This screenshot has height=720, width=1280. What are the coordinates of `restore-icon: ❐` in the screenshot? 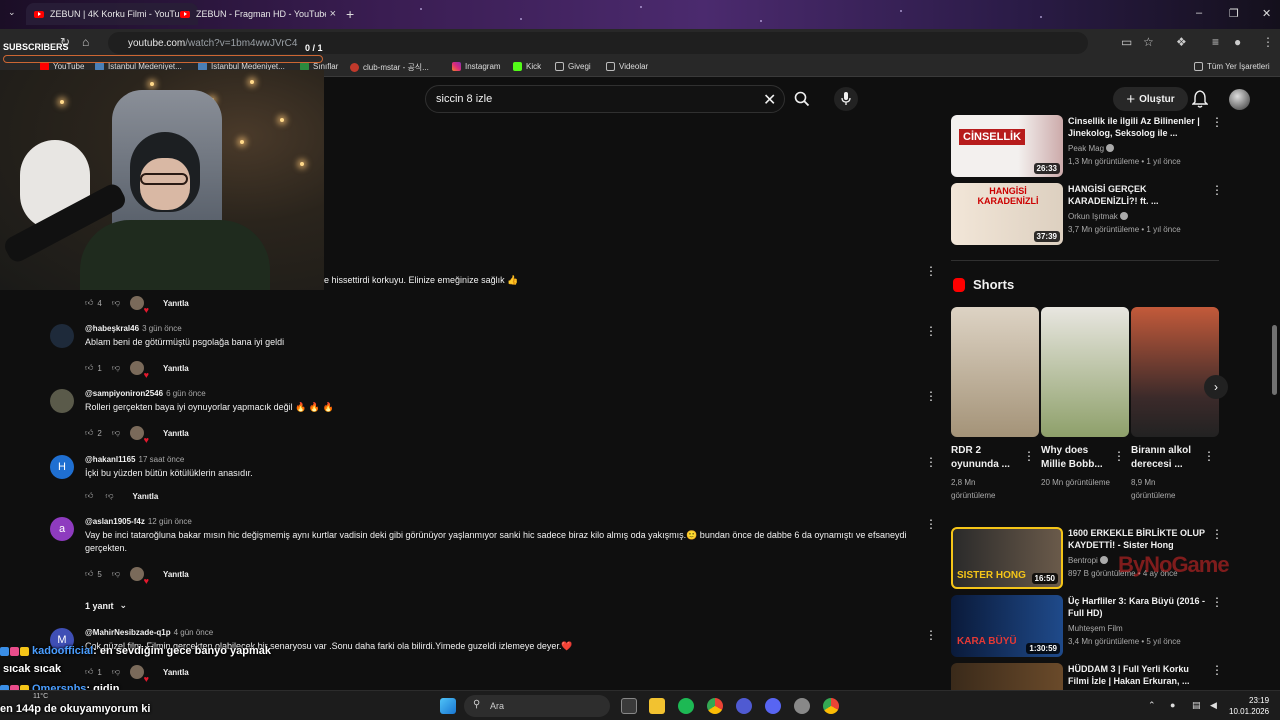 It's located at (1234, 13).